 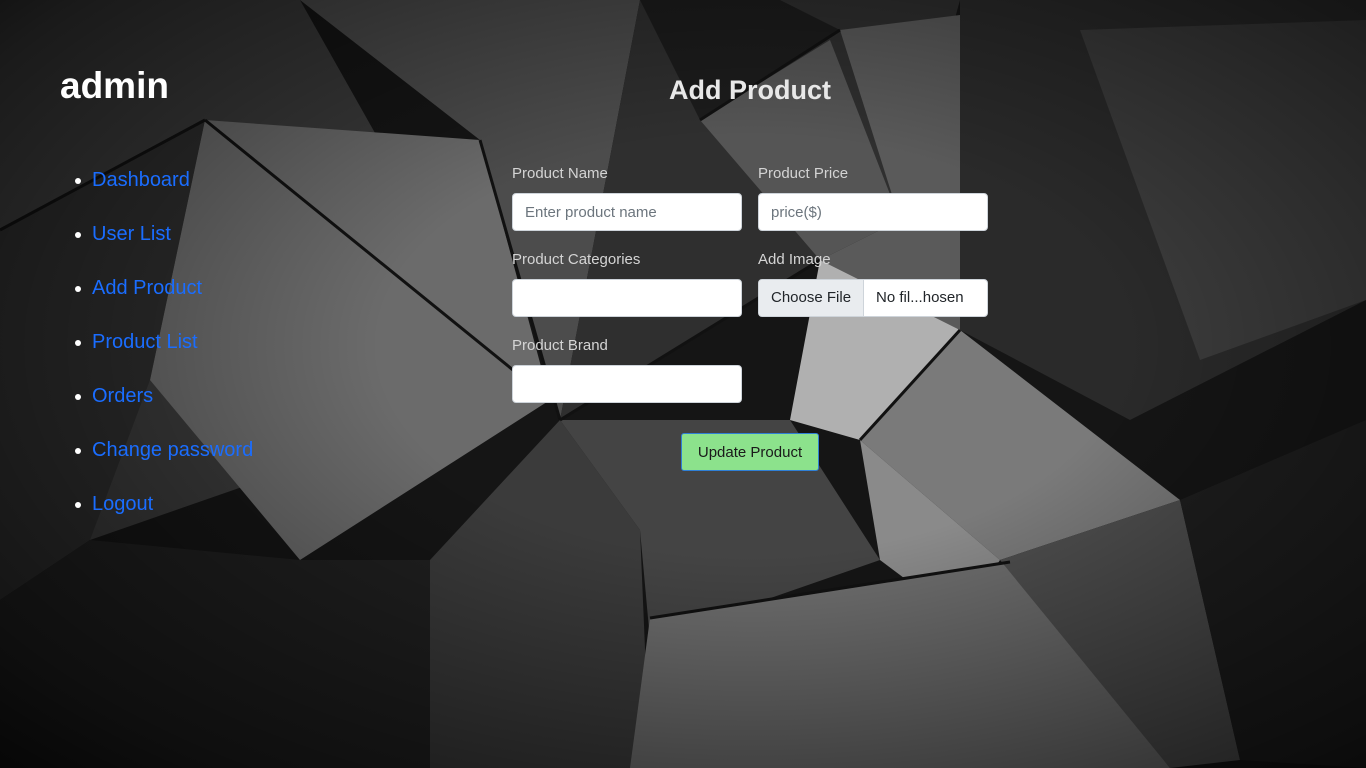 I want to click on product-name-label: Product Name, so click(x=560, y=173).